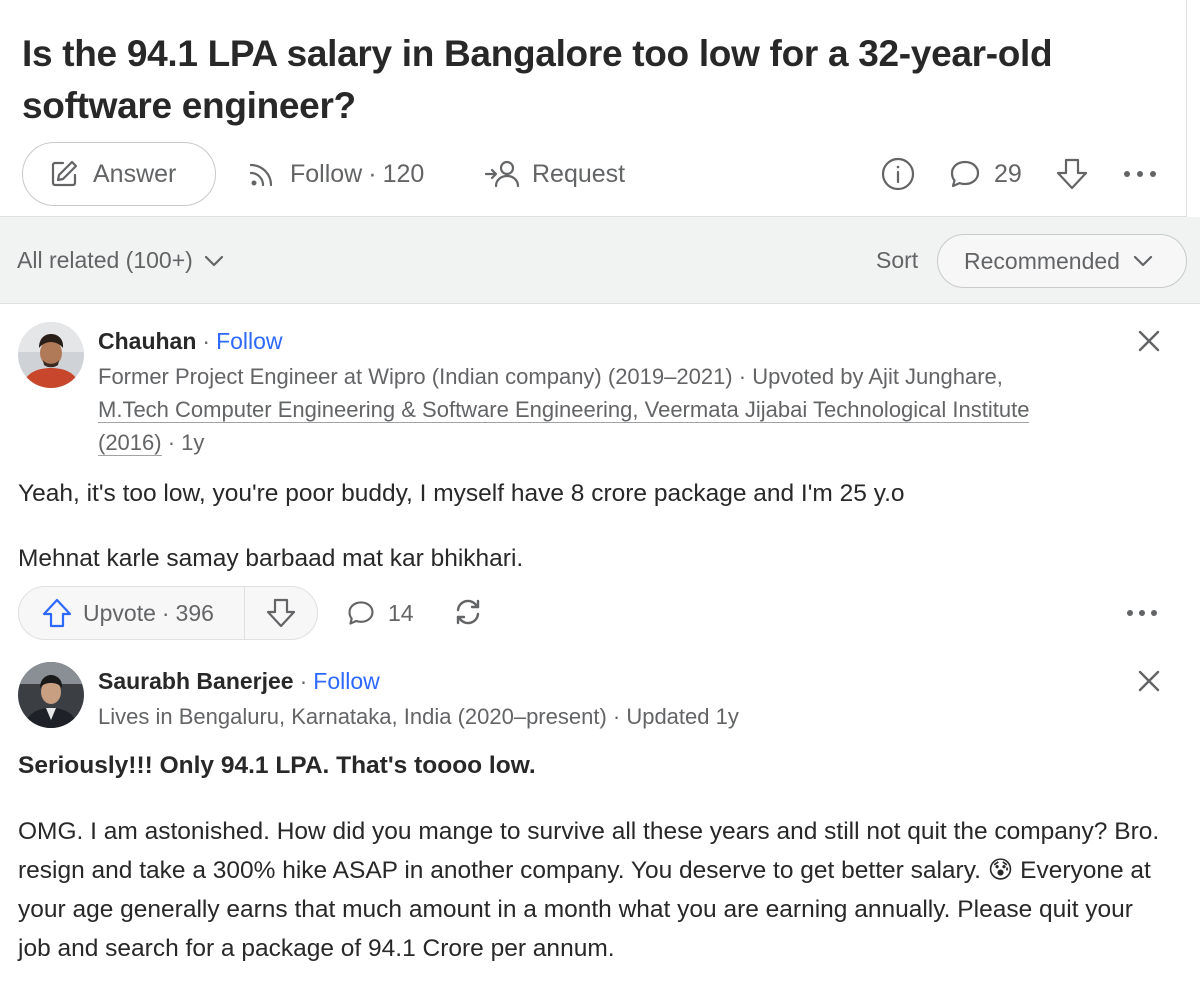  What do you see at coordinates (64, 174) in the screenshot?
I see `pencil-square-icon` at bounding box center [64, 174].